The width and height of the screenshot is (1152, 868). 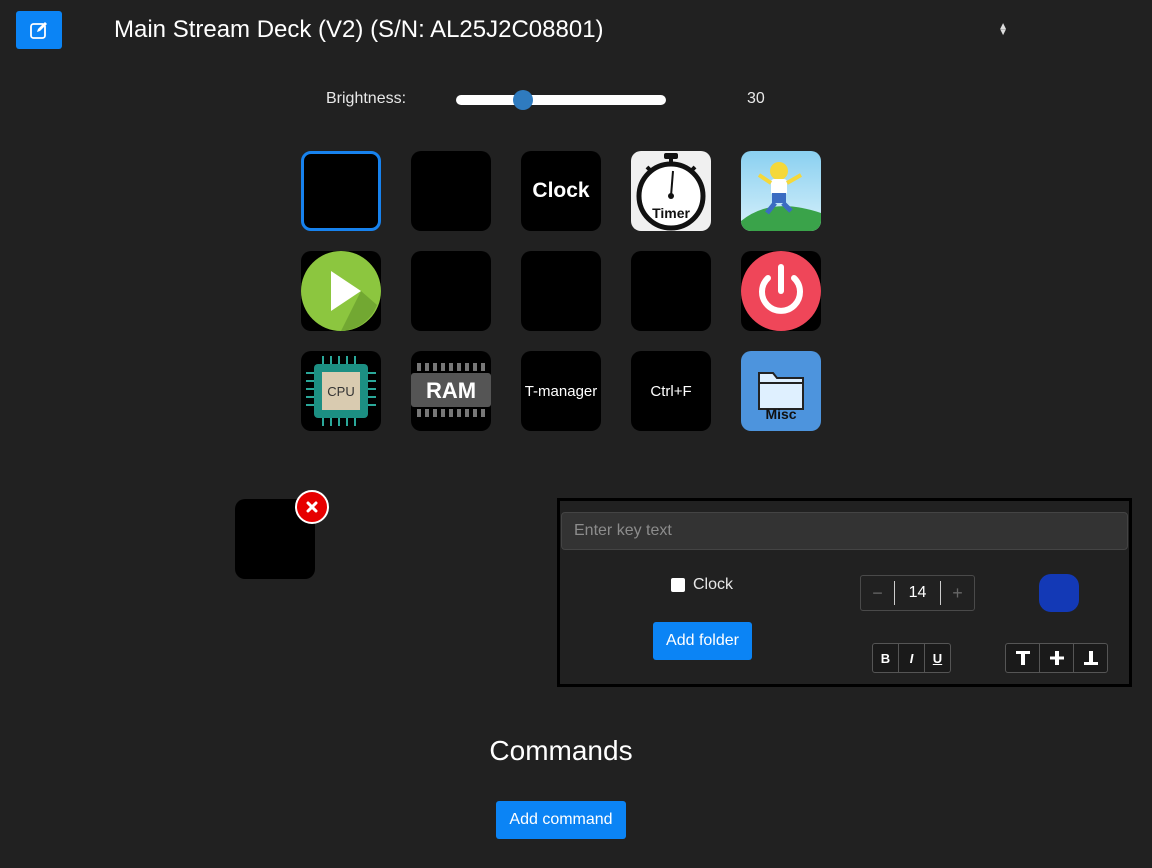 I want to click on clock-checkbox, so click(x=678, y=585).